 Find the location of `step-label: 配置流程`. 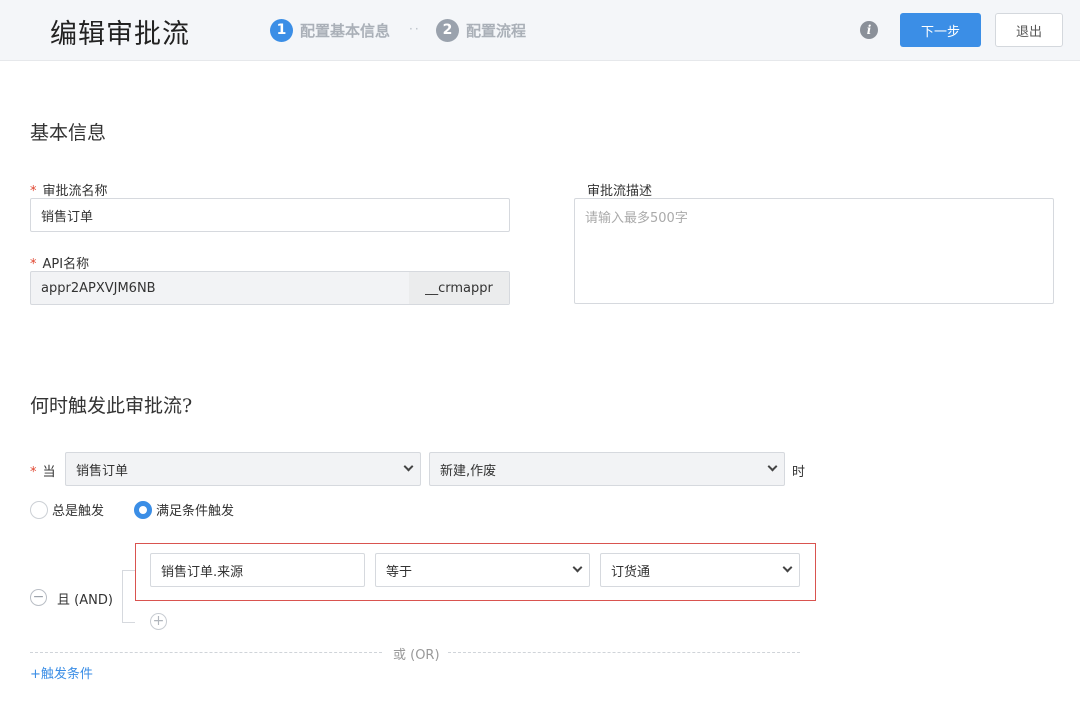

step-label: 配置流程 is located at coordinates (496, 30).